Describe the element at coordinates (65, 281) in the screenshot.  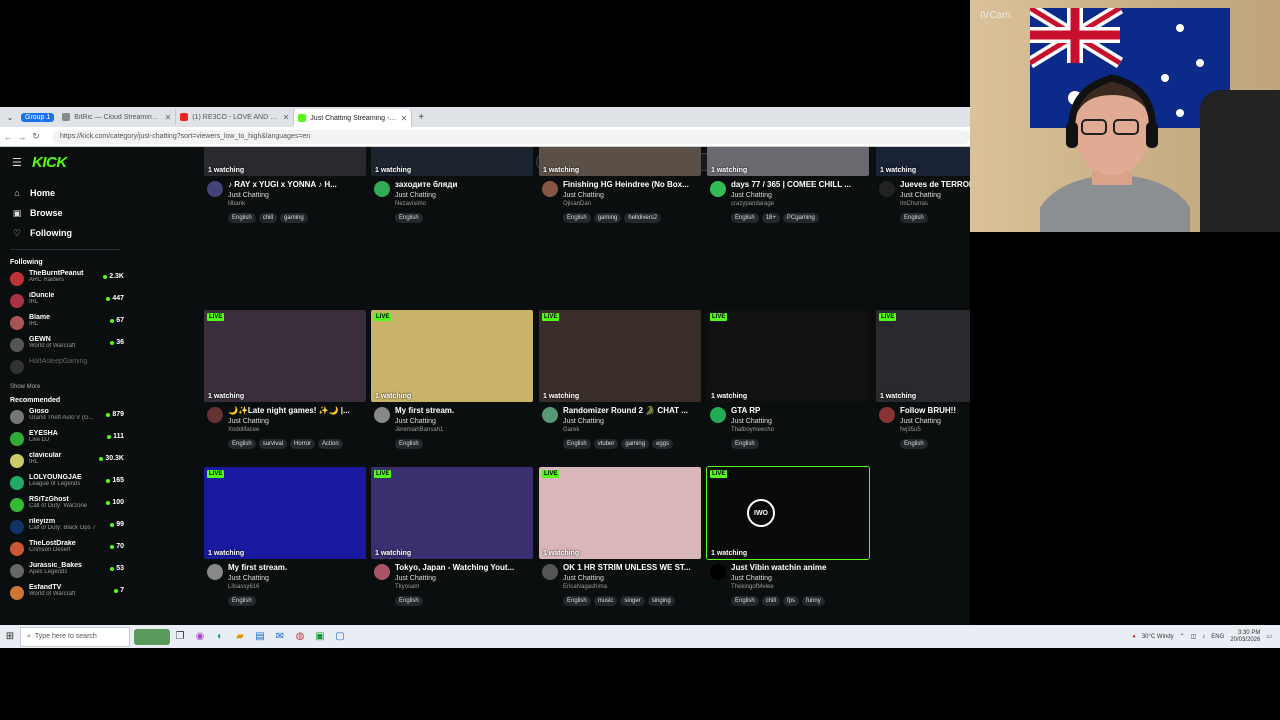
I see `sidebar-channel: TheBurntPeanut ARC Raiders 2.3K` at that location.